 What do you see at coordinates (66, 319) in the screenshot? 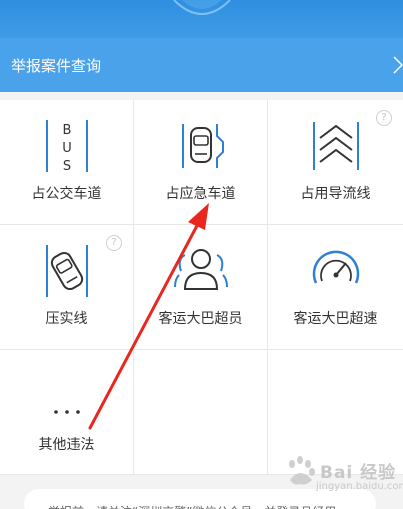
I see `grid-item-label: 压实线` at bounding box center [66, 319].